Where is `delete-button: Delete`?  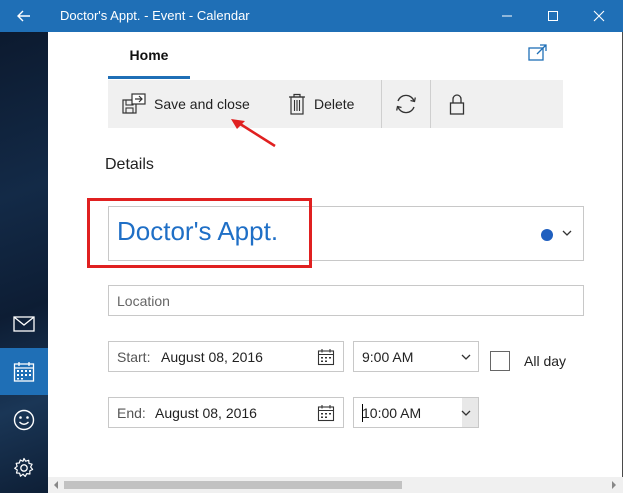
delete-button: Delete is located at coordinates (333, 104).